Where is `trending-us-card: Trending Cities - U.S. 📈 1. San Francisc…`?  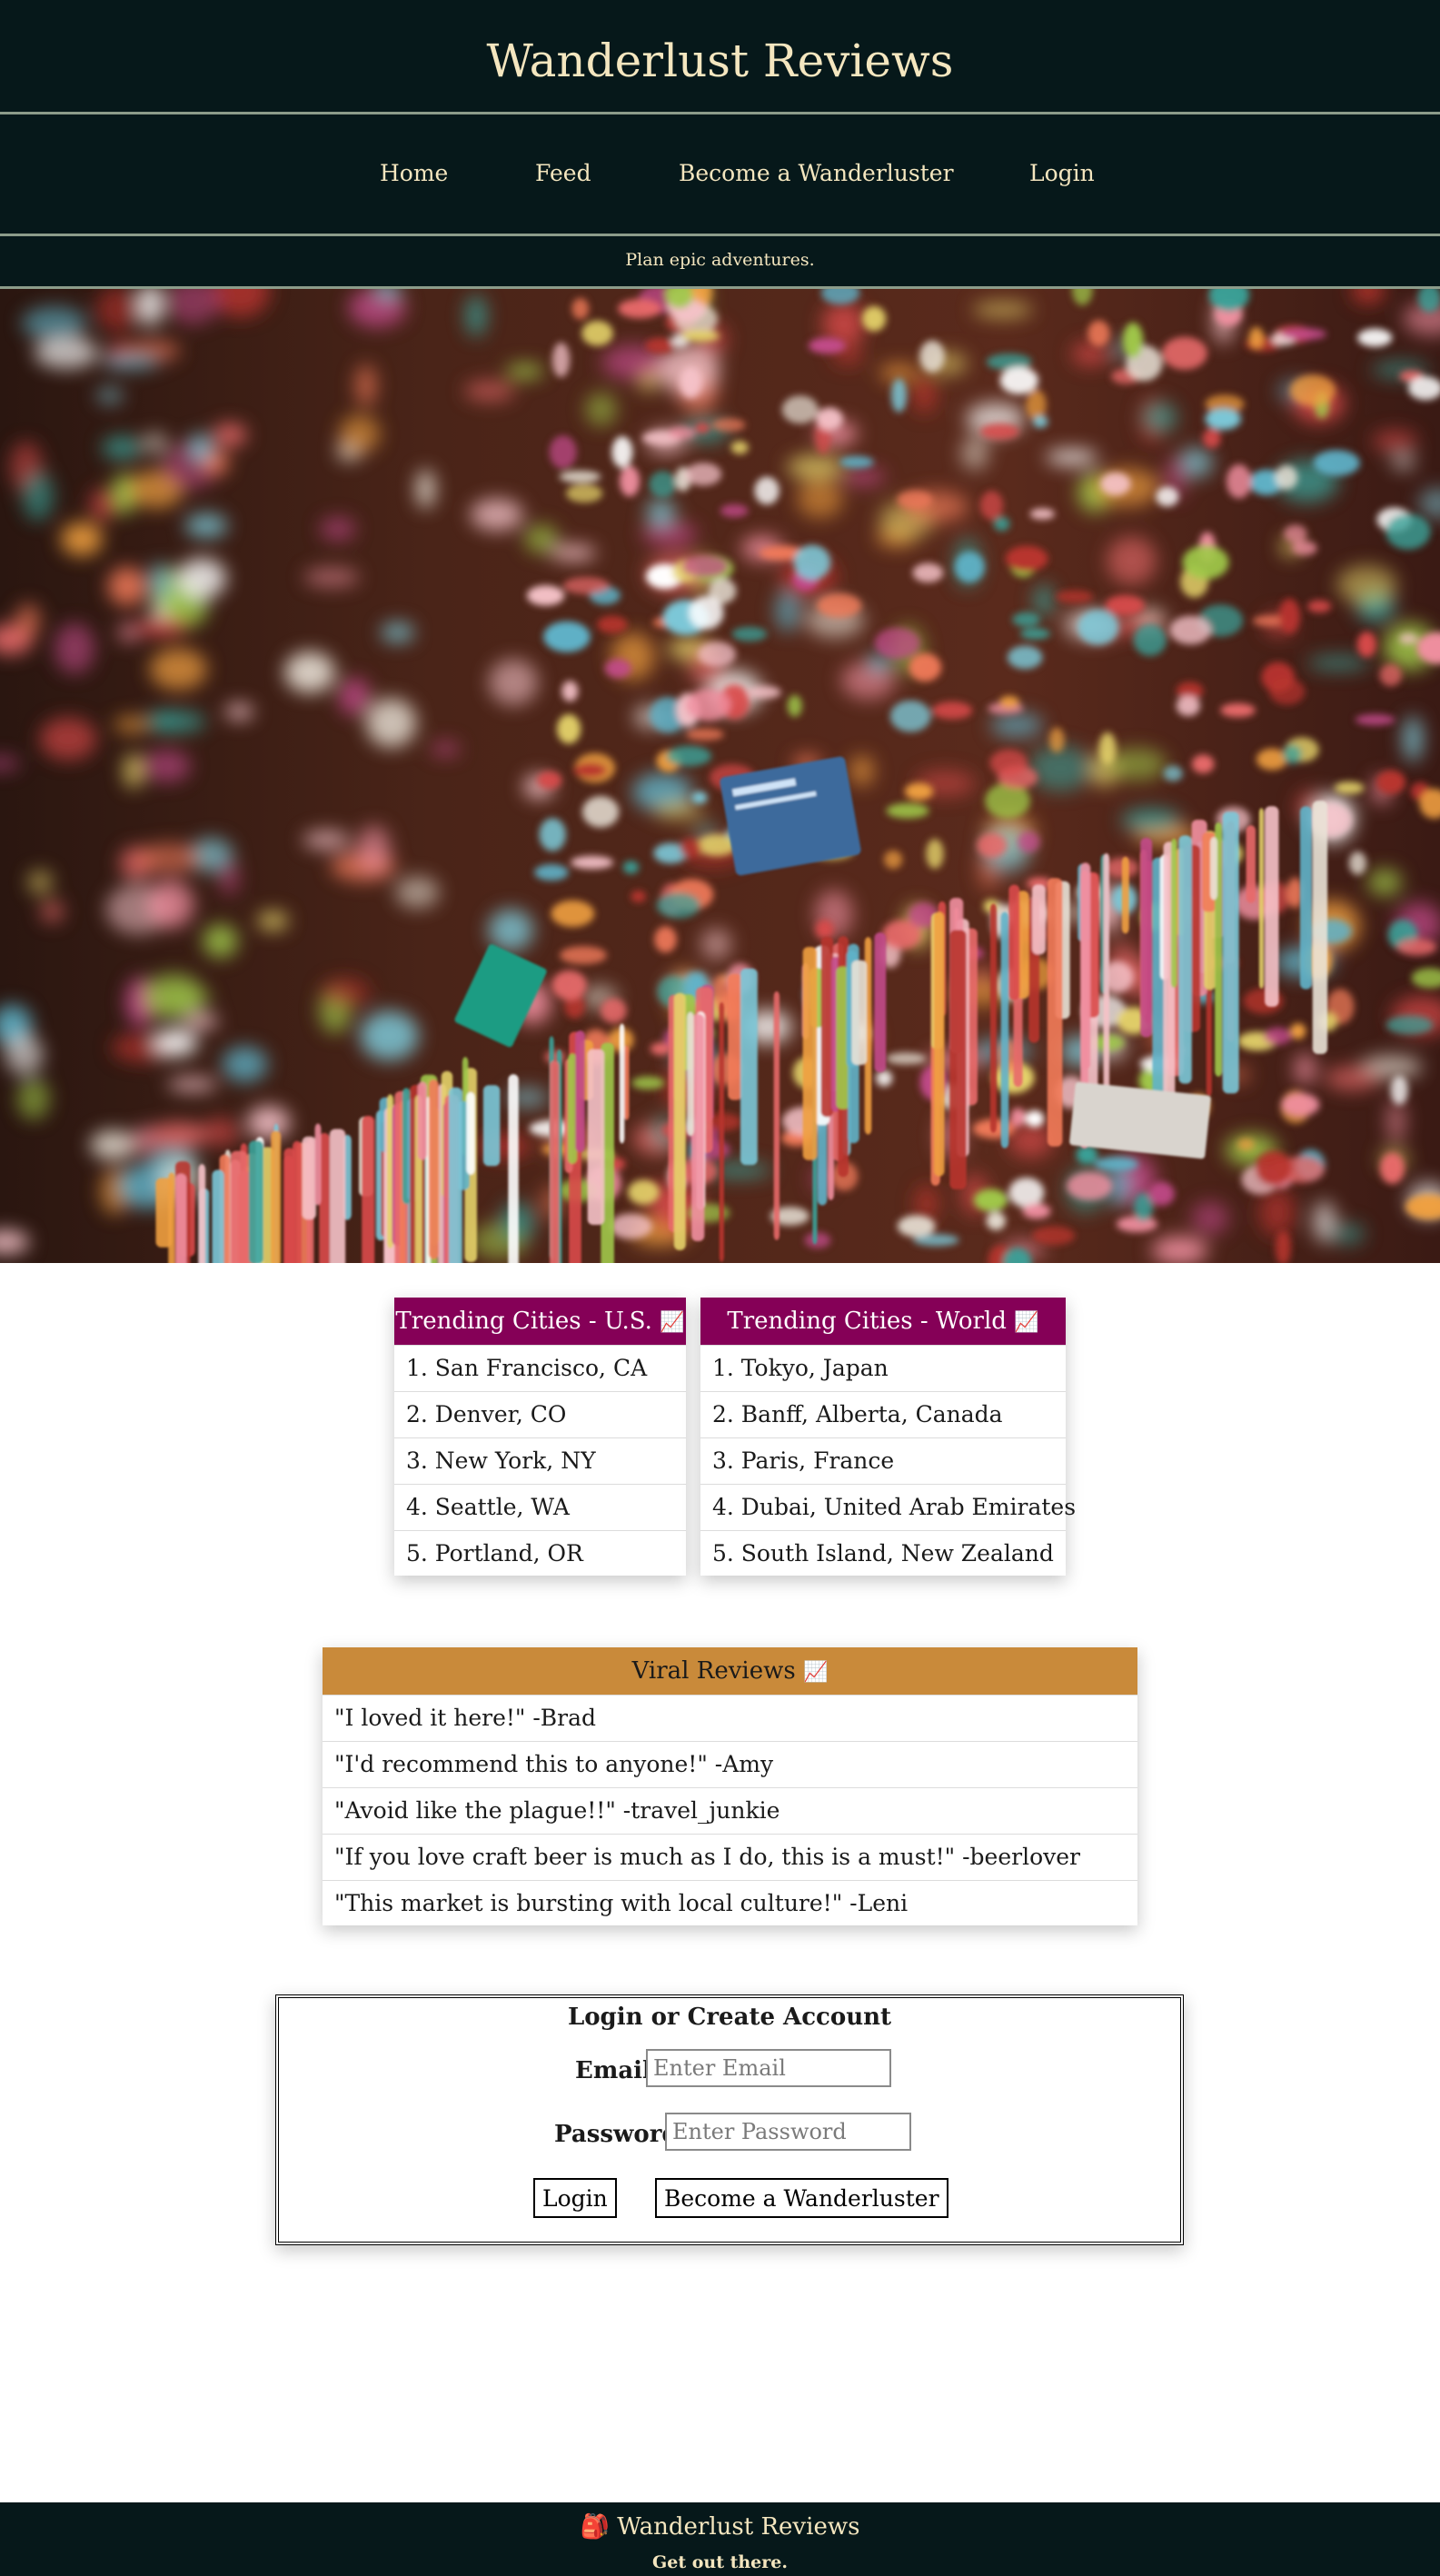
trending-us-card: Trending Cities - U.S. 📈 1. San Francisc… is located at coordinates (540, 1437).